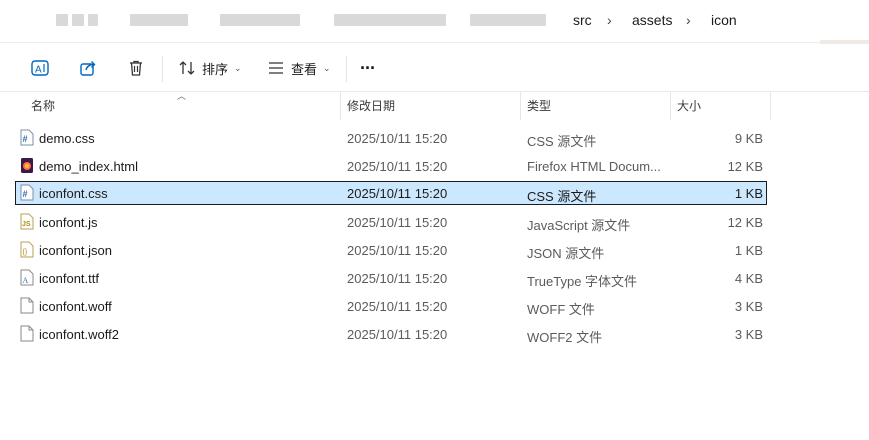  Describe the element at coordinates (215, 69) in the screenshot. I see `sort-label: 排序` at that location.